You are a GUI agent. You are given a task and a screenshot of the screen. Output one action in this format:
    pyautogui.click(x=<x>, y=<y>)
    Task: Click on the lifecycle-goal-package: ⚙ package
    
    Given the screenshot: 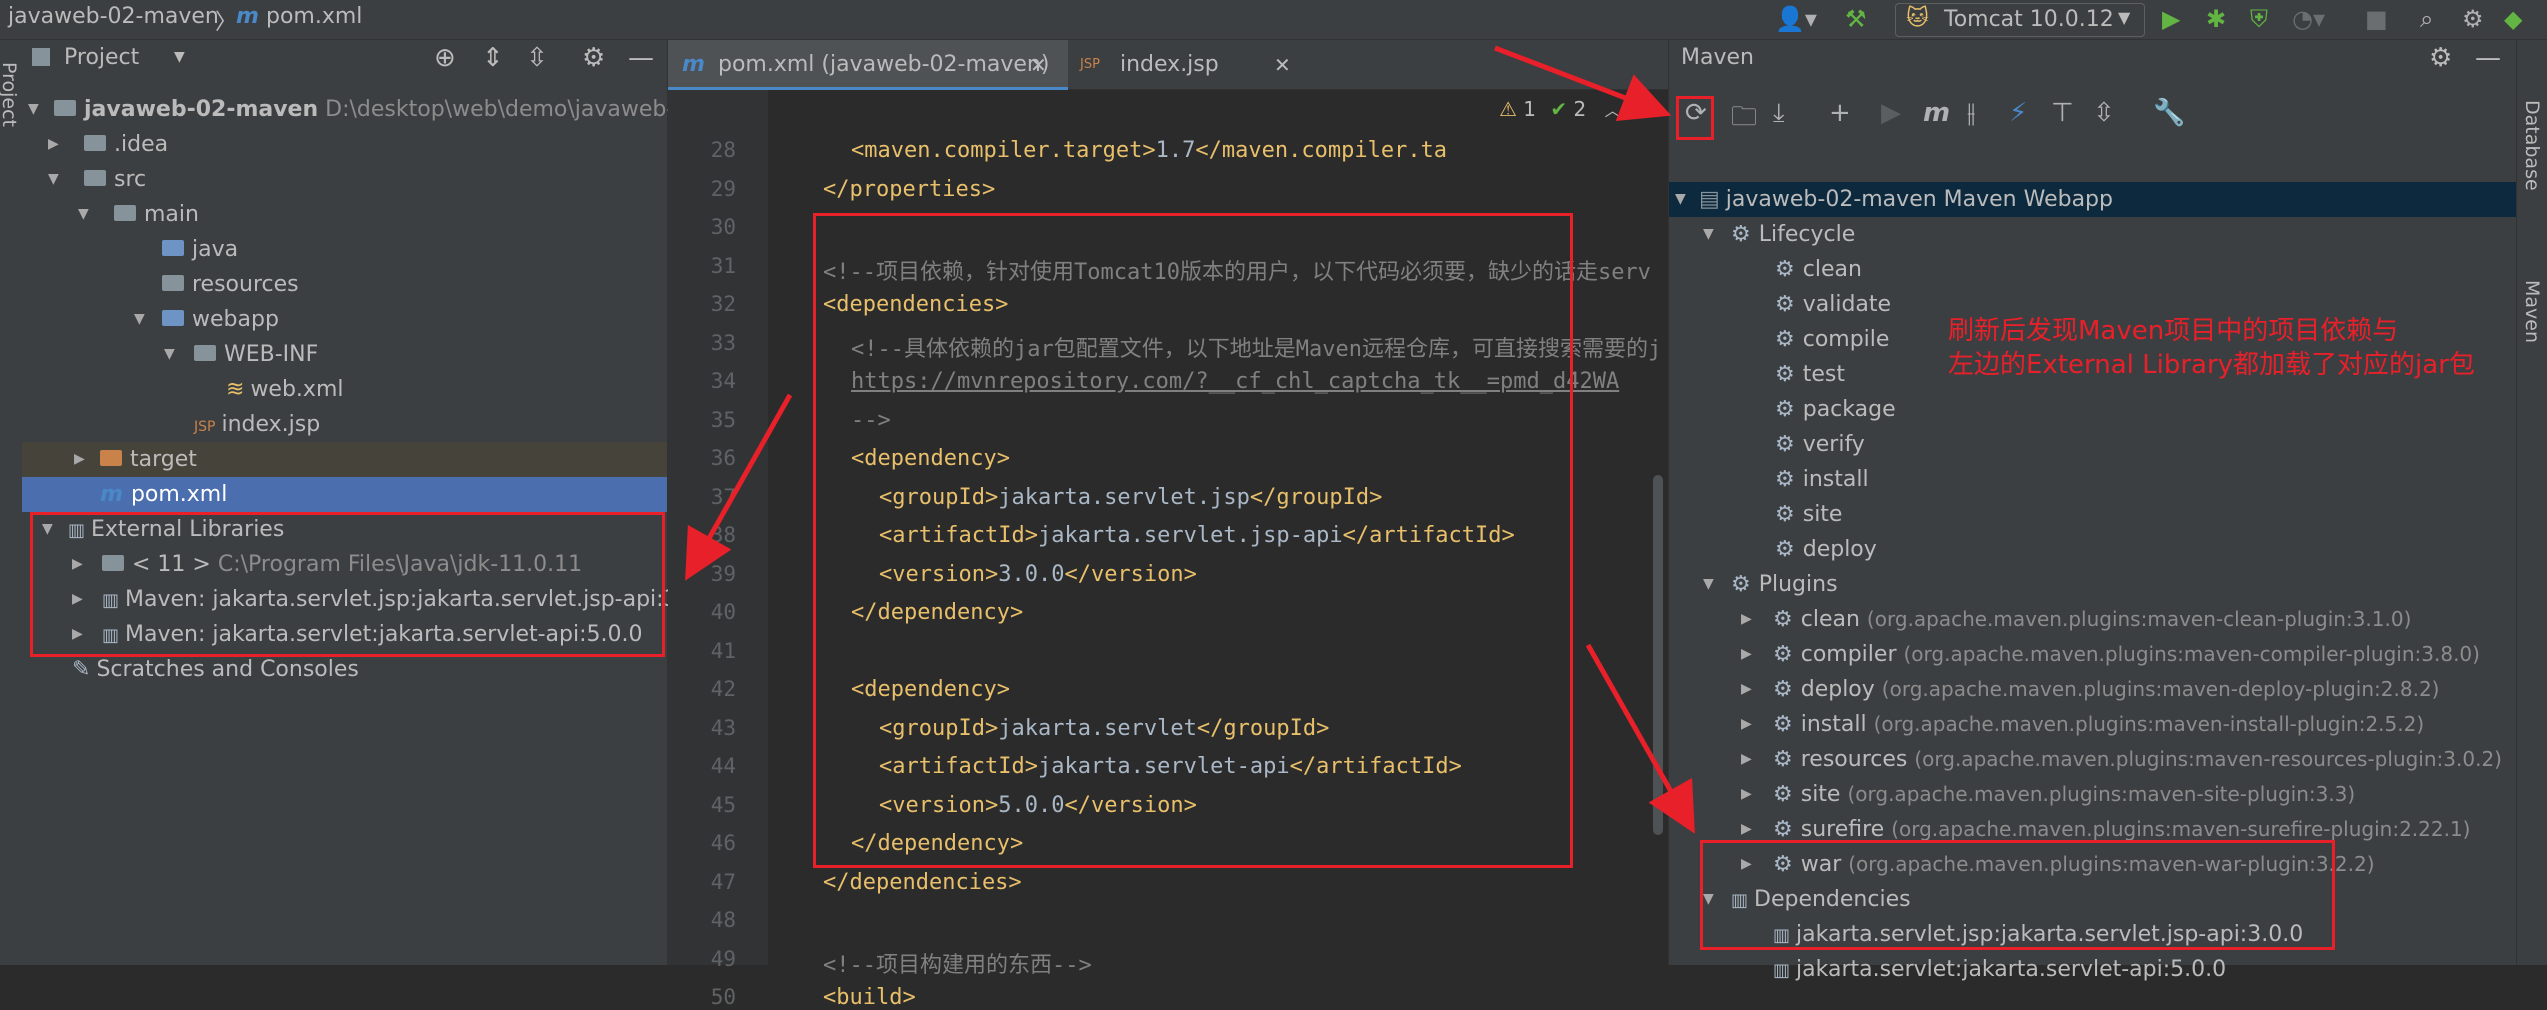 What is the action you would take?
    pyautogui.click(x=2093, y=409)
    